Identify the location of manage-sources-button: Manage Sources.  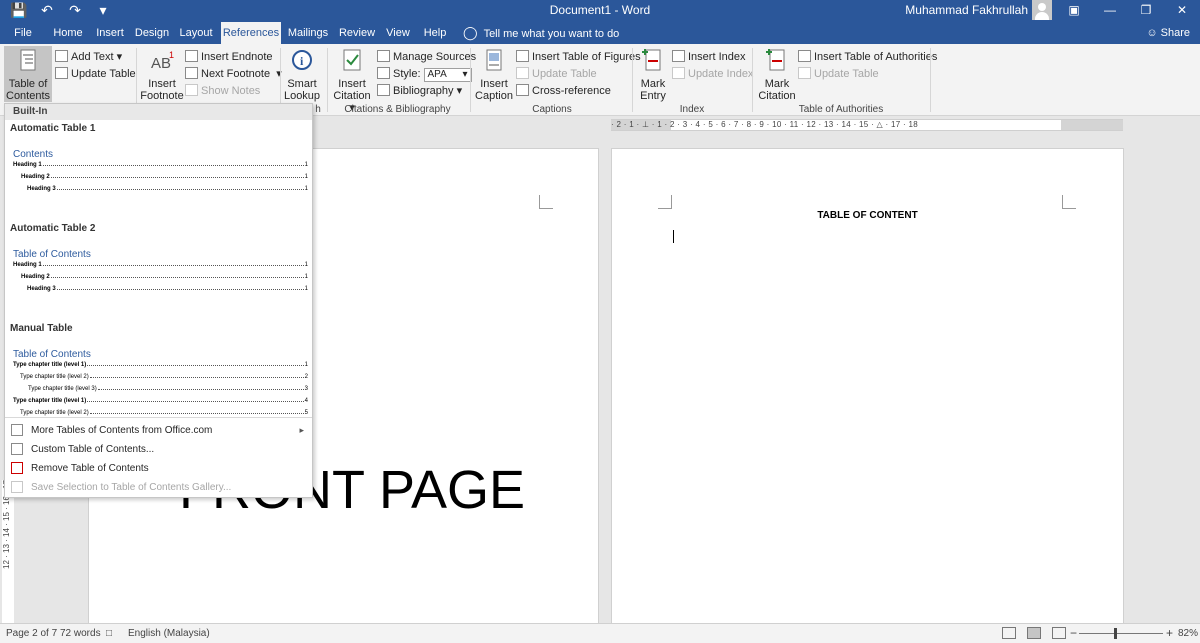
(426, 57).